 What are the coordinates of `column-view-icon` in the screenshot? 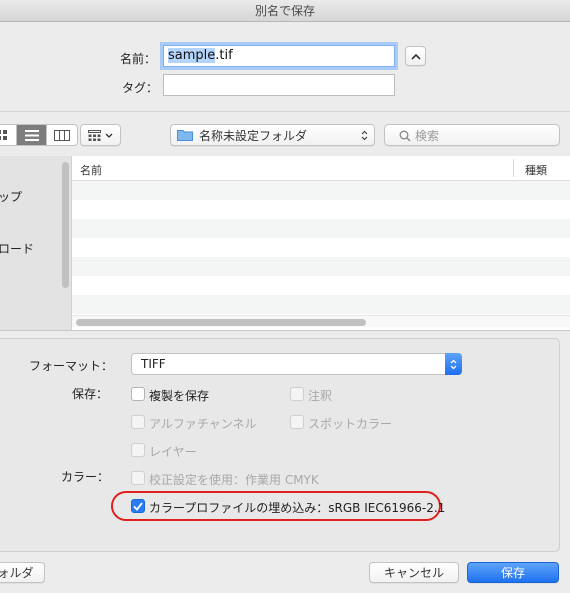 It's located at (62, 135).